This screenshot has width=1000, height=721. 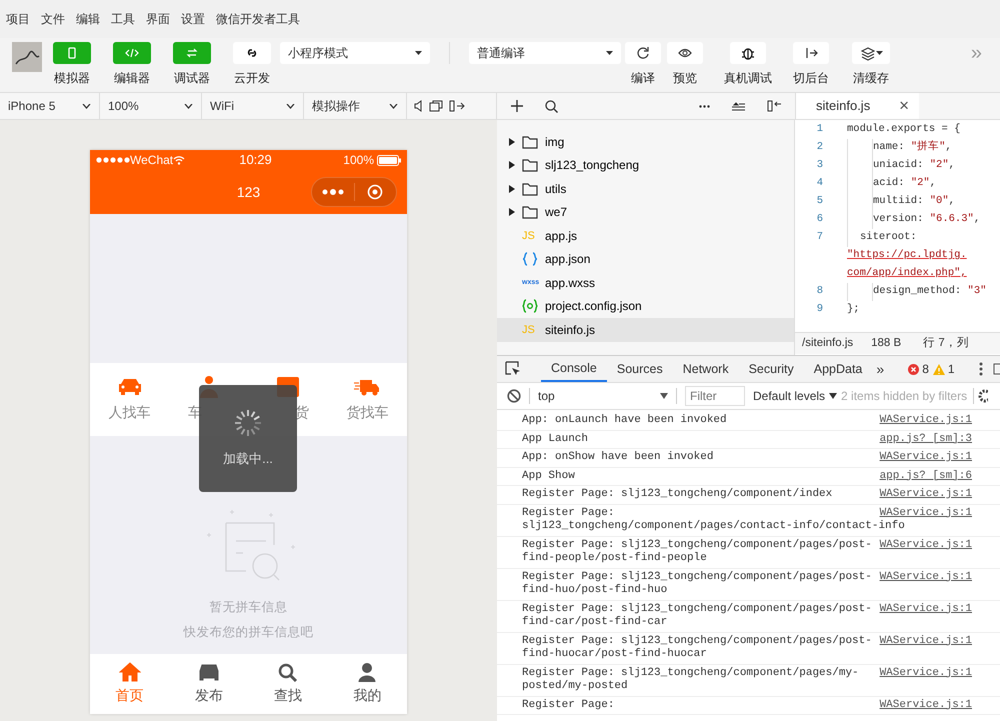 I want to click on more-tabs-button: », so click(x=880, y=369).